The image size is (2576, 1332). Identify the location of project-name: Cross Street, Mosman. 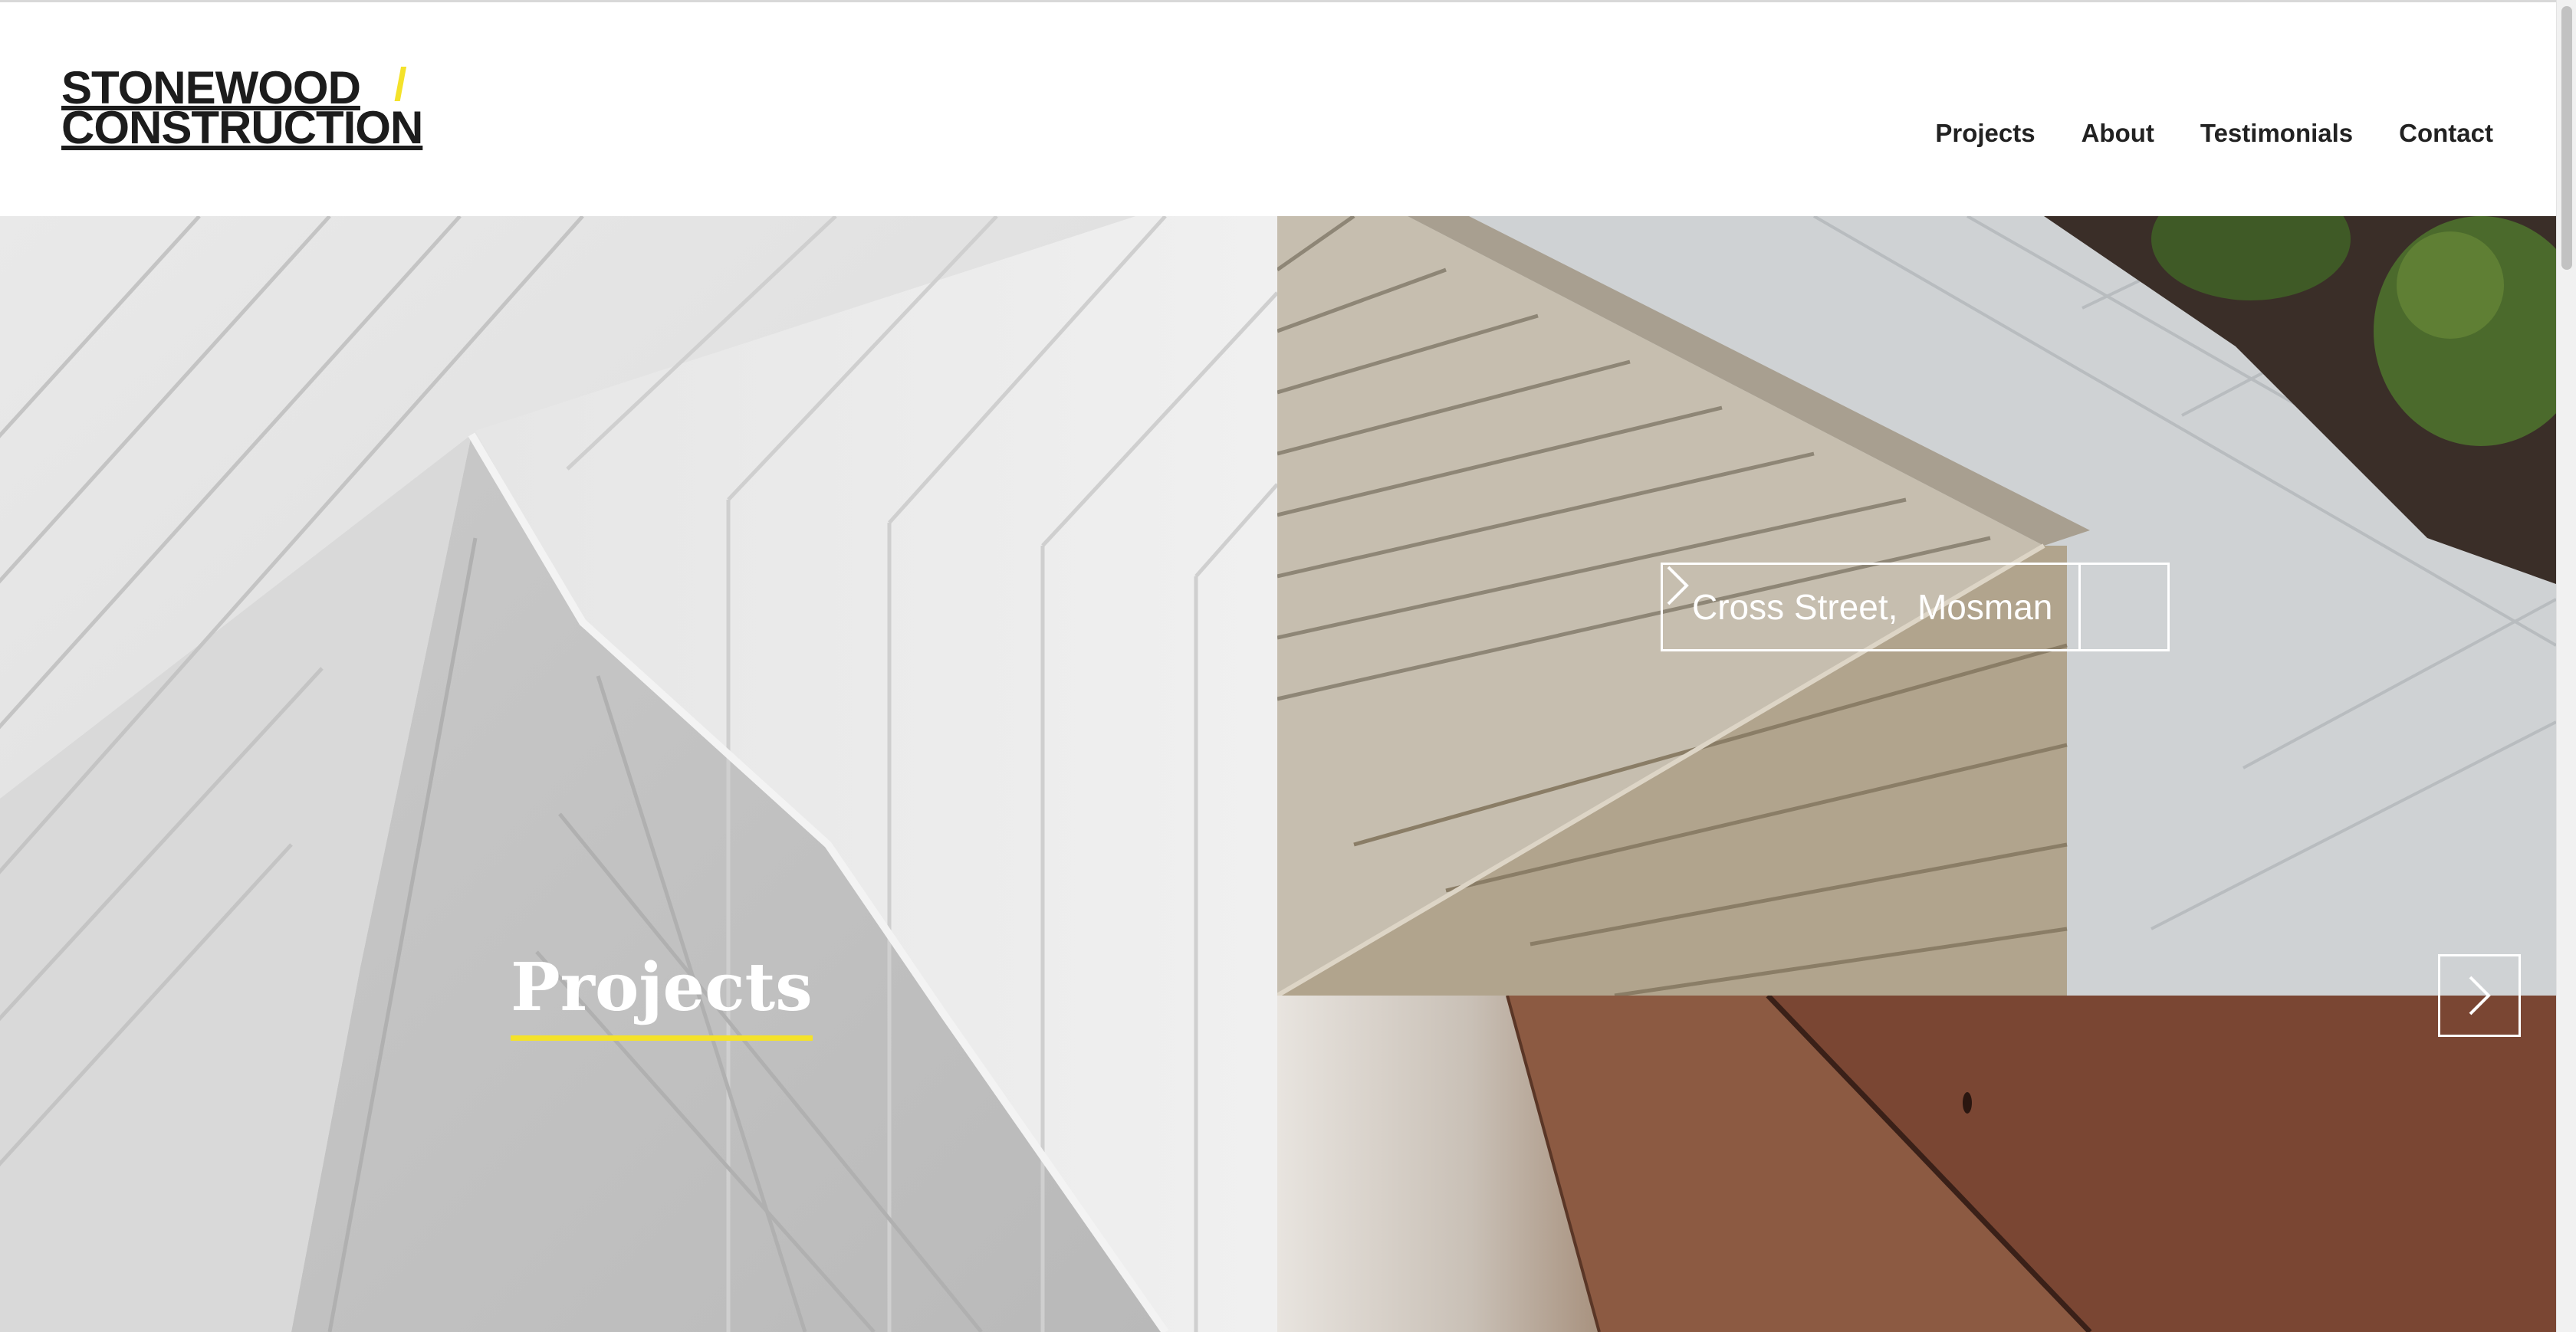
(1871, 607).